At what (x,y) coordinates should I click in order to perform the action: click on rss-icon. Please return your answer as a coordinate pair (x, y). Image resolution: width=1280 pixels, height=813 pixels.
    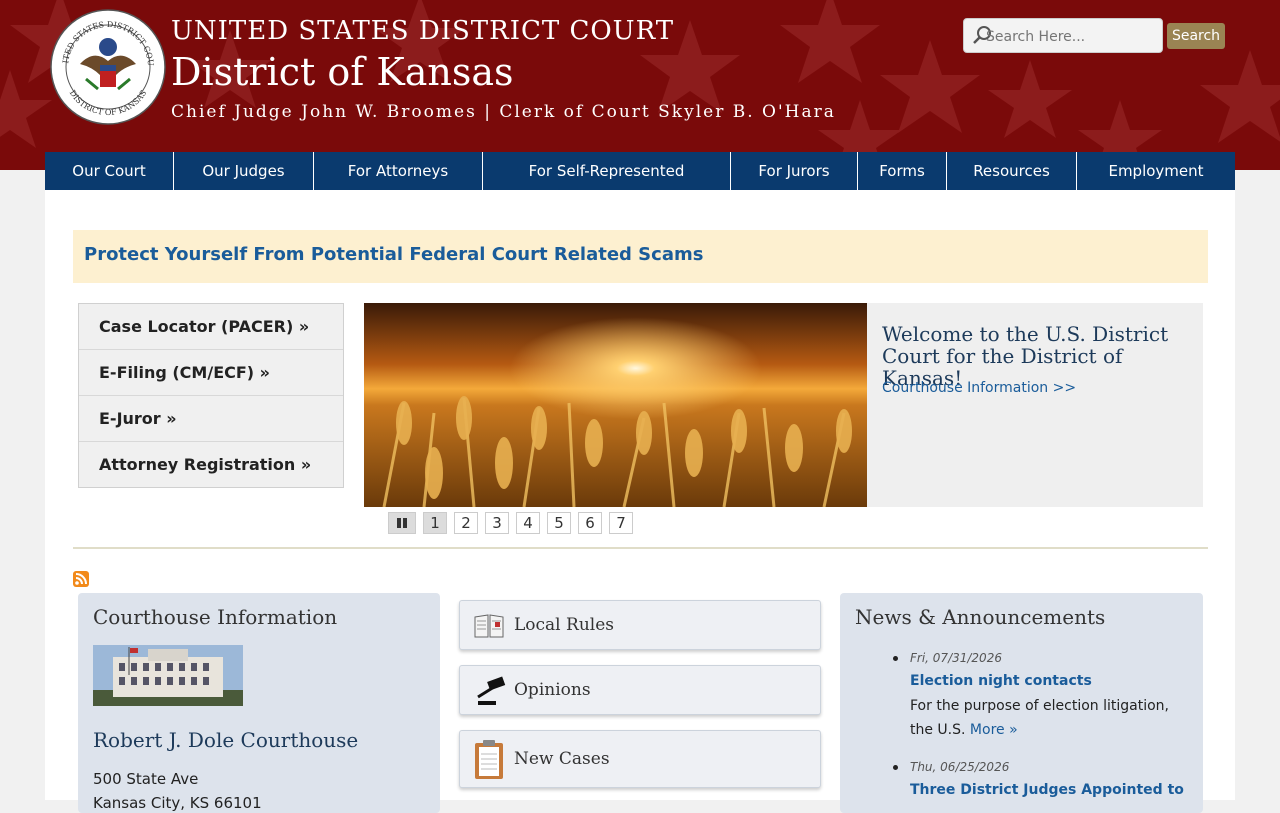
    Looking at the image, I should click on (81, 579).